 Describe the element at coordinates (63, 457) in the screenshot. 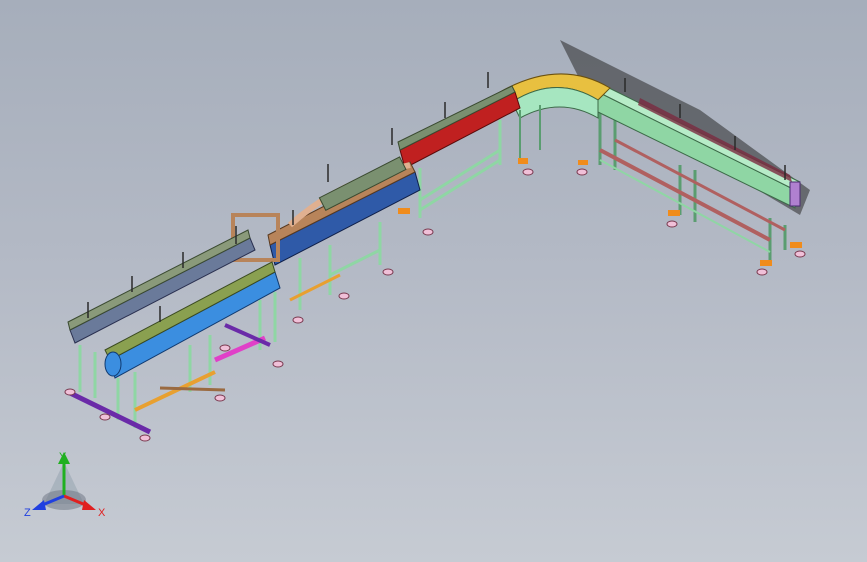

I see `y-axis-label: Y` at that location.